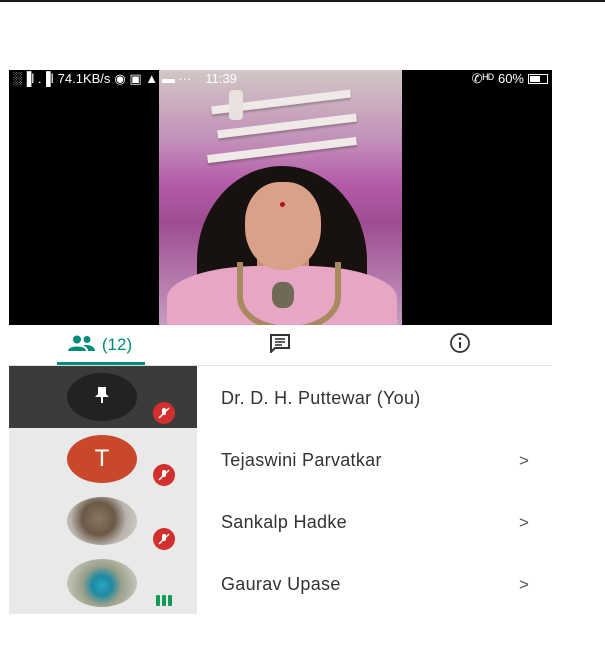  Describe the element at coordinates (510, 78) in the screenshot. I see `battery-percent: 60%` at that location.